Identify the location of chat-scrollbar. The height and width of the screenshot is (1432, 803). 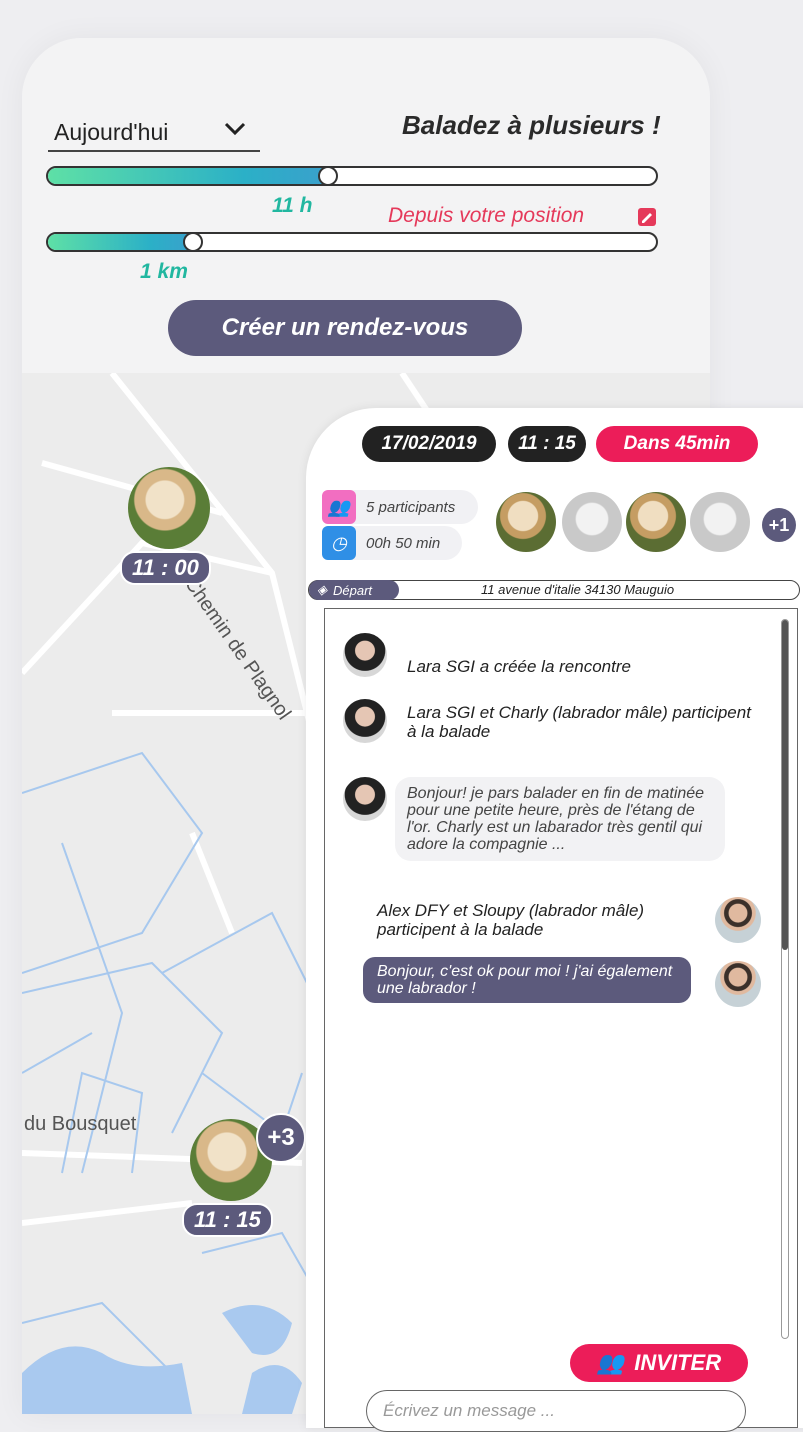
(785, 979).